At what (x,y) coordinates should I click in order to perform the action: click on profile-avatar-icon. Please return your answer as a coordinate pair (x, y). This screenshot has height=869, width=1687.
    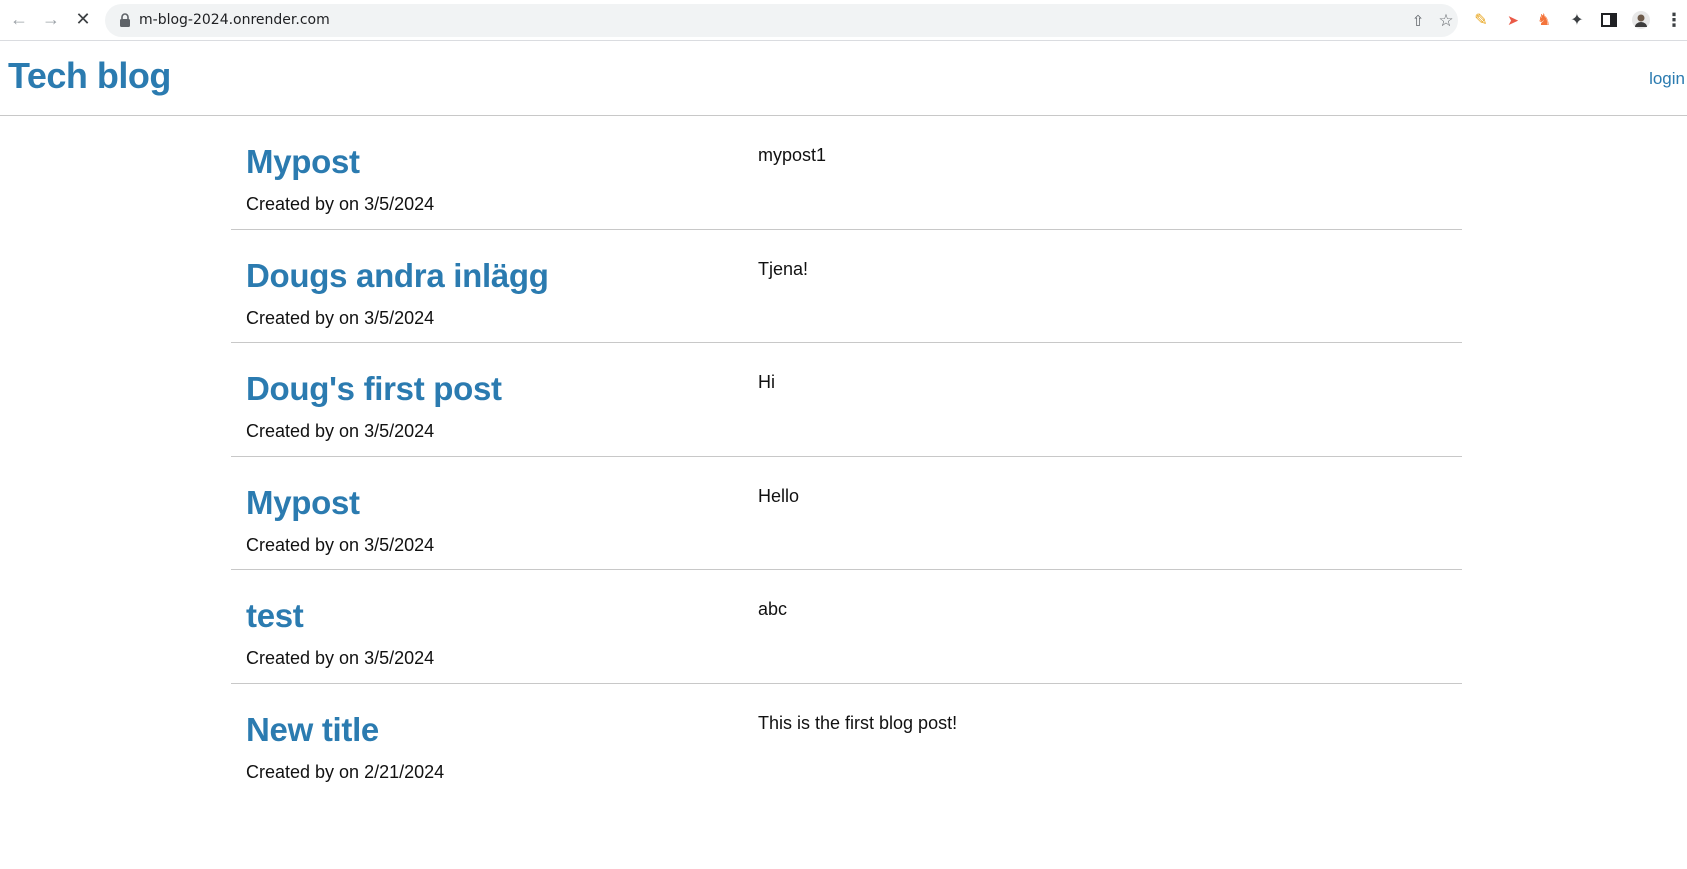
    Looking at the image, I should click on (1641, 20).